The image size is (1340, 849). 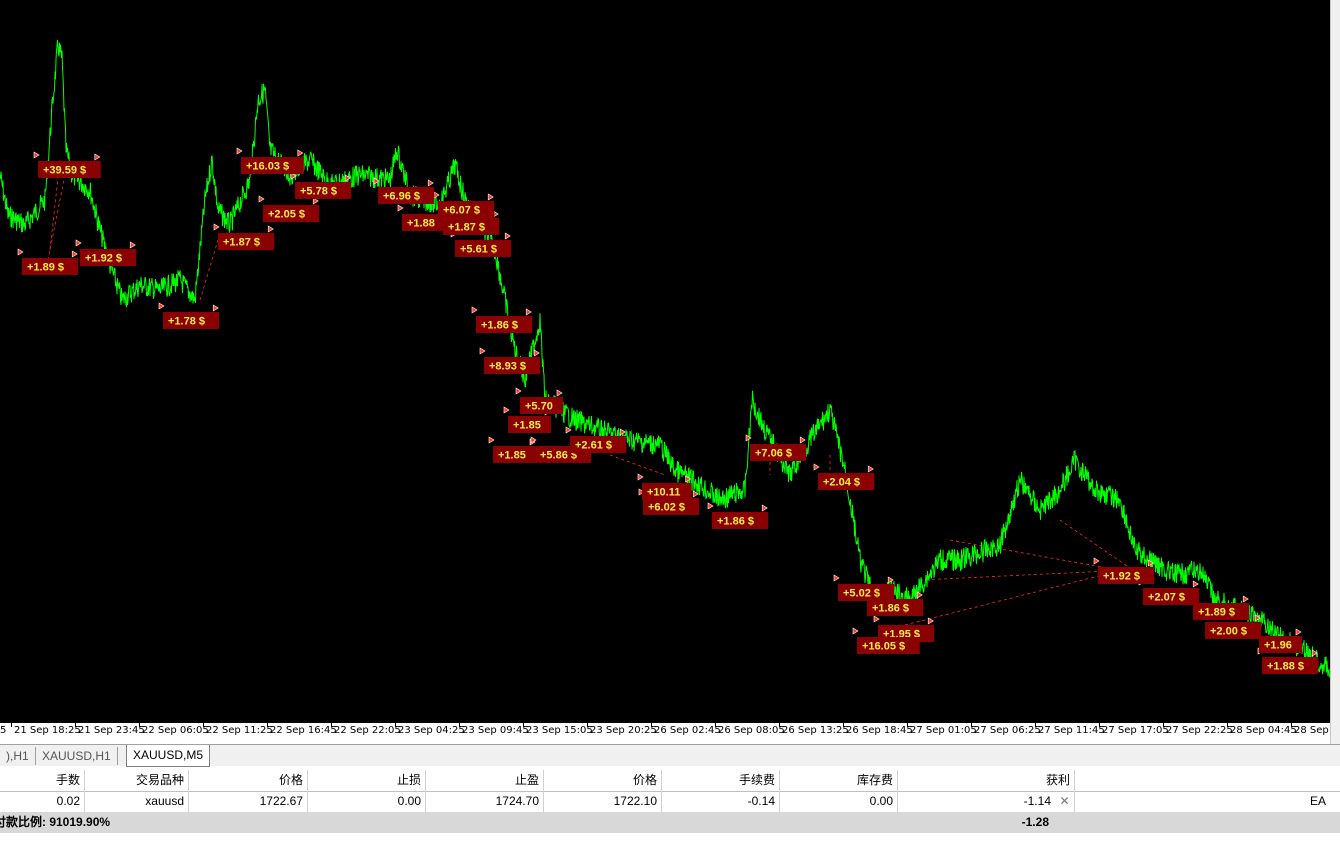 What do you see at coordinates (603, 801) in the screenshot?
I see `cell-current-price: 1722.10` at bounding box center [603, 801].